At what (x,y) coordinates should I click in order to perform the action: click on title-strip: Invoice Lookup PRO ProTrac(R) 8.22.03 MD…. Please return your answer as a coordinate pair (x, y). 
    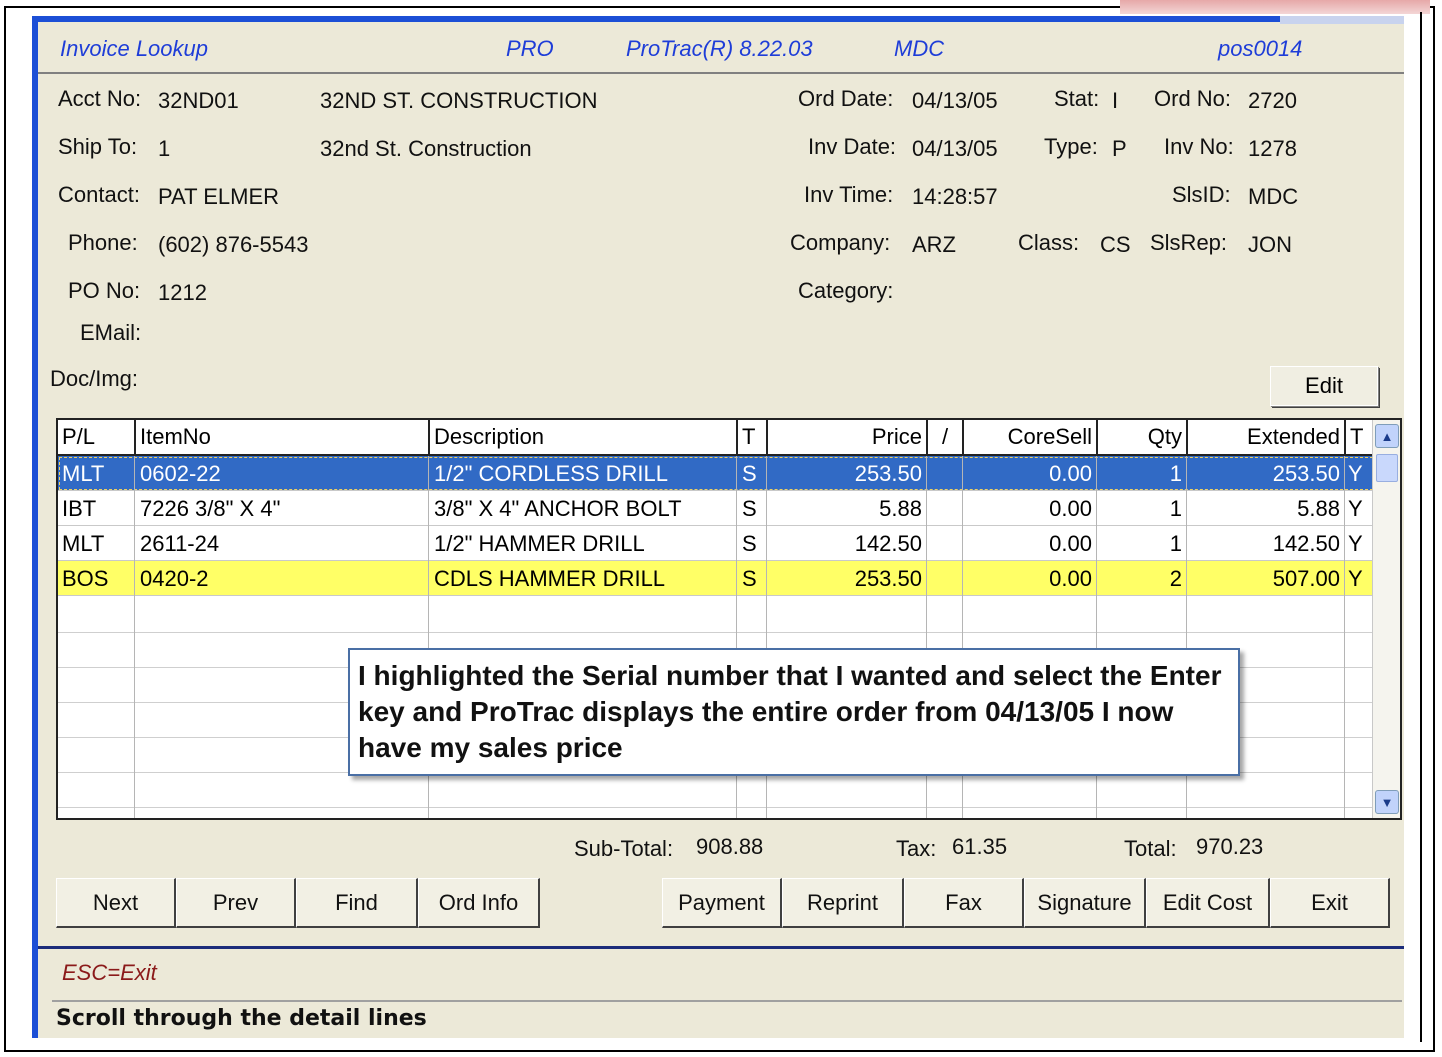
    Looking at the image, I should click on (721, 48).